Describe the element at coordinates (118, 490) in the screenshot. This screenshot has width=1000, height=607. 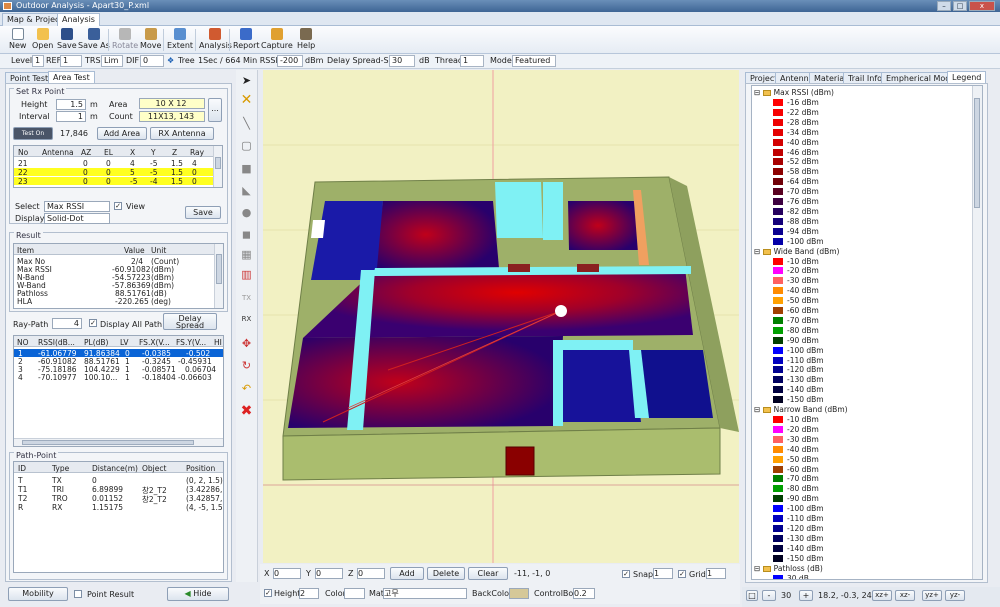
I see `table-row: T1TRI6.89899창2_T2(3.42286, -3` at that location.